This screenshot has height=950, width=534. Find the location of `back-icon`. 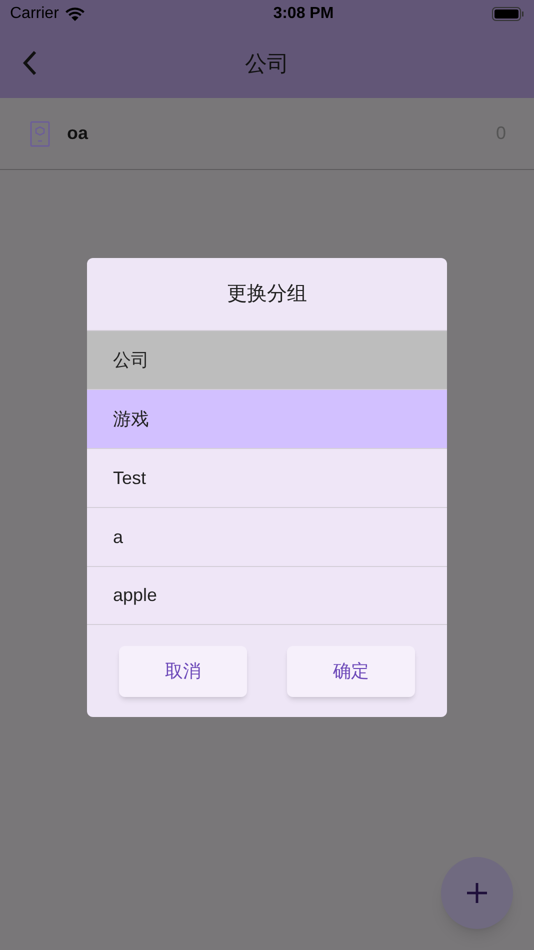

back-icon is located at coordinates (30, 63).